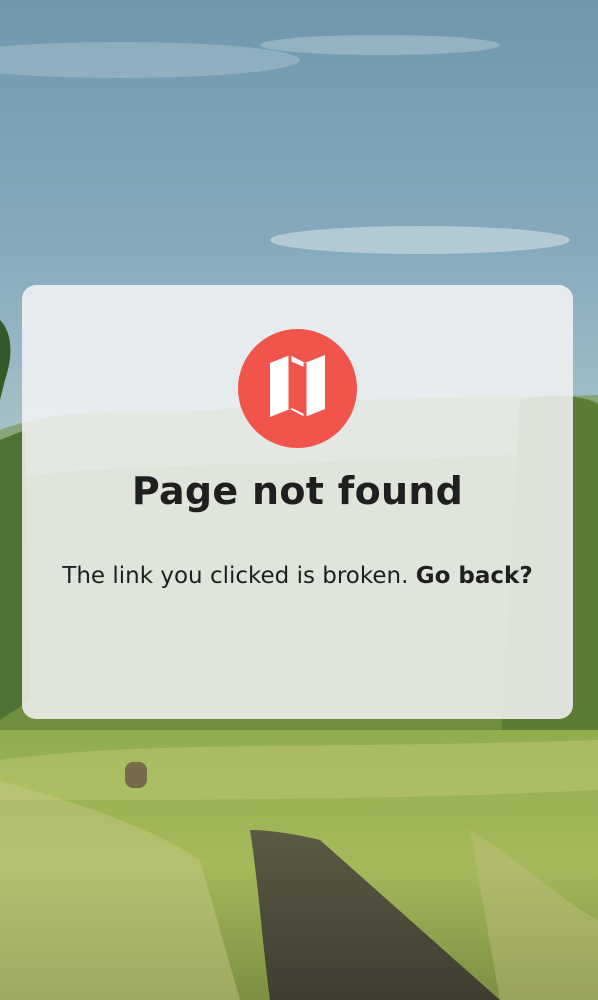 This screenshot has height=1000, width=598. What do you see at coordinates (474, 576) in the screenshot?
I see `go-back-link: Go back?` at bounding box center [474, 576].